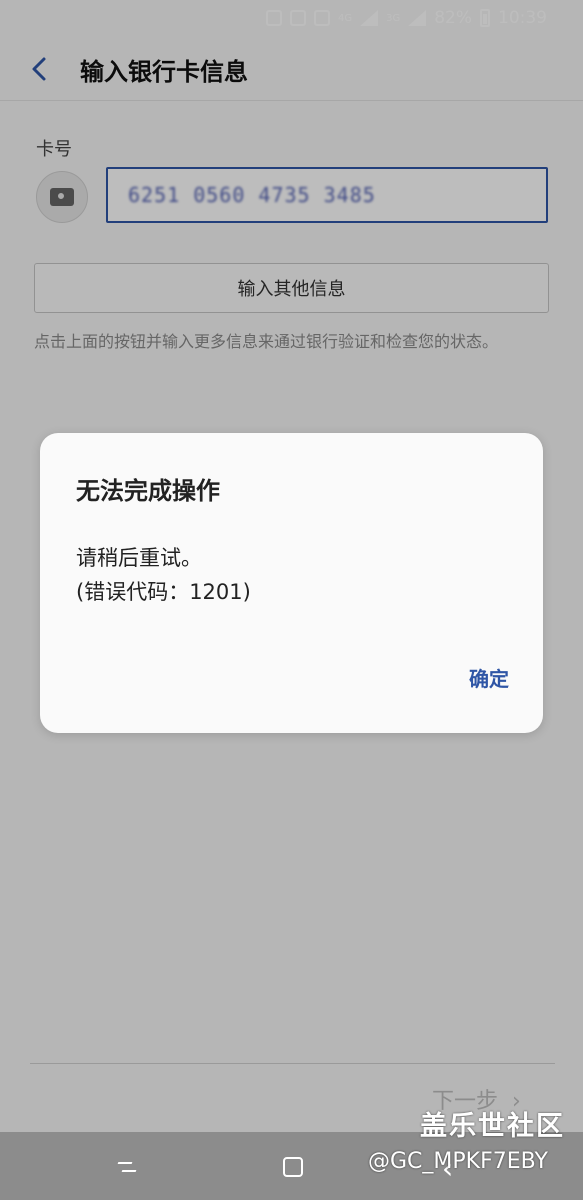 The image size is (583, 1200). I want to click on dialog-message-line: 请稍后重试。, so click(139, 558).